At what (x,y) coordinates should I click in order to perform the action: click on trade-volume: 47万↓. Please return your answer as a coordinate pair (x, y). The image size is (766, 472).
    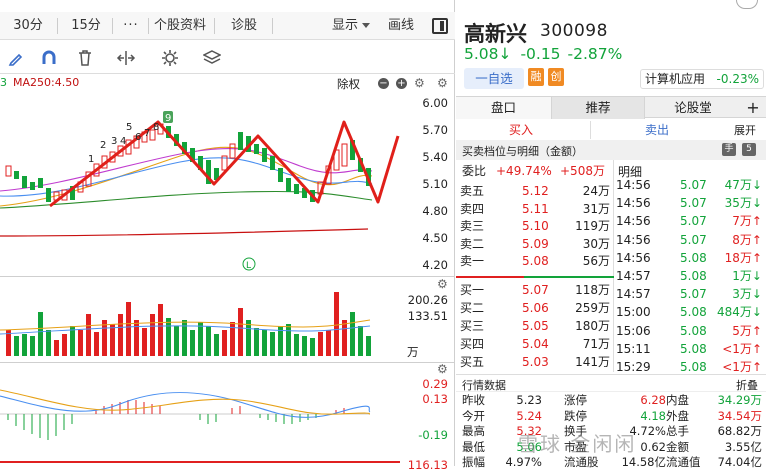
    Looking at the image, I should click on (743, 185).